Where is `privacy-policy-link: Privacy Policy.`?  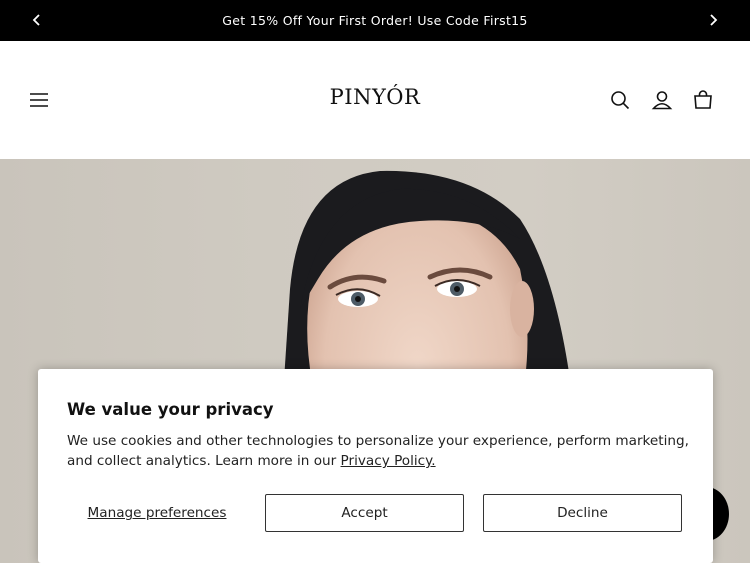
privacy-policy-link: Privacy Policy. is located at coordinates (388, 461).